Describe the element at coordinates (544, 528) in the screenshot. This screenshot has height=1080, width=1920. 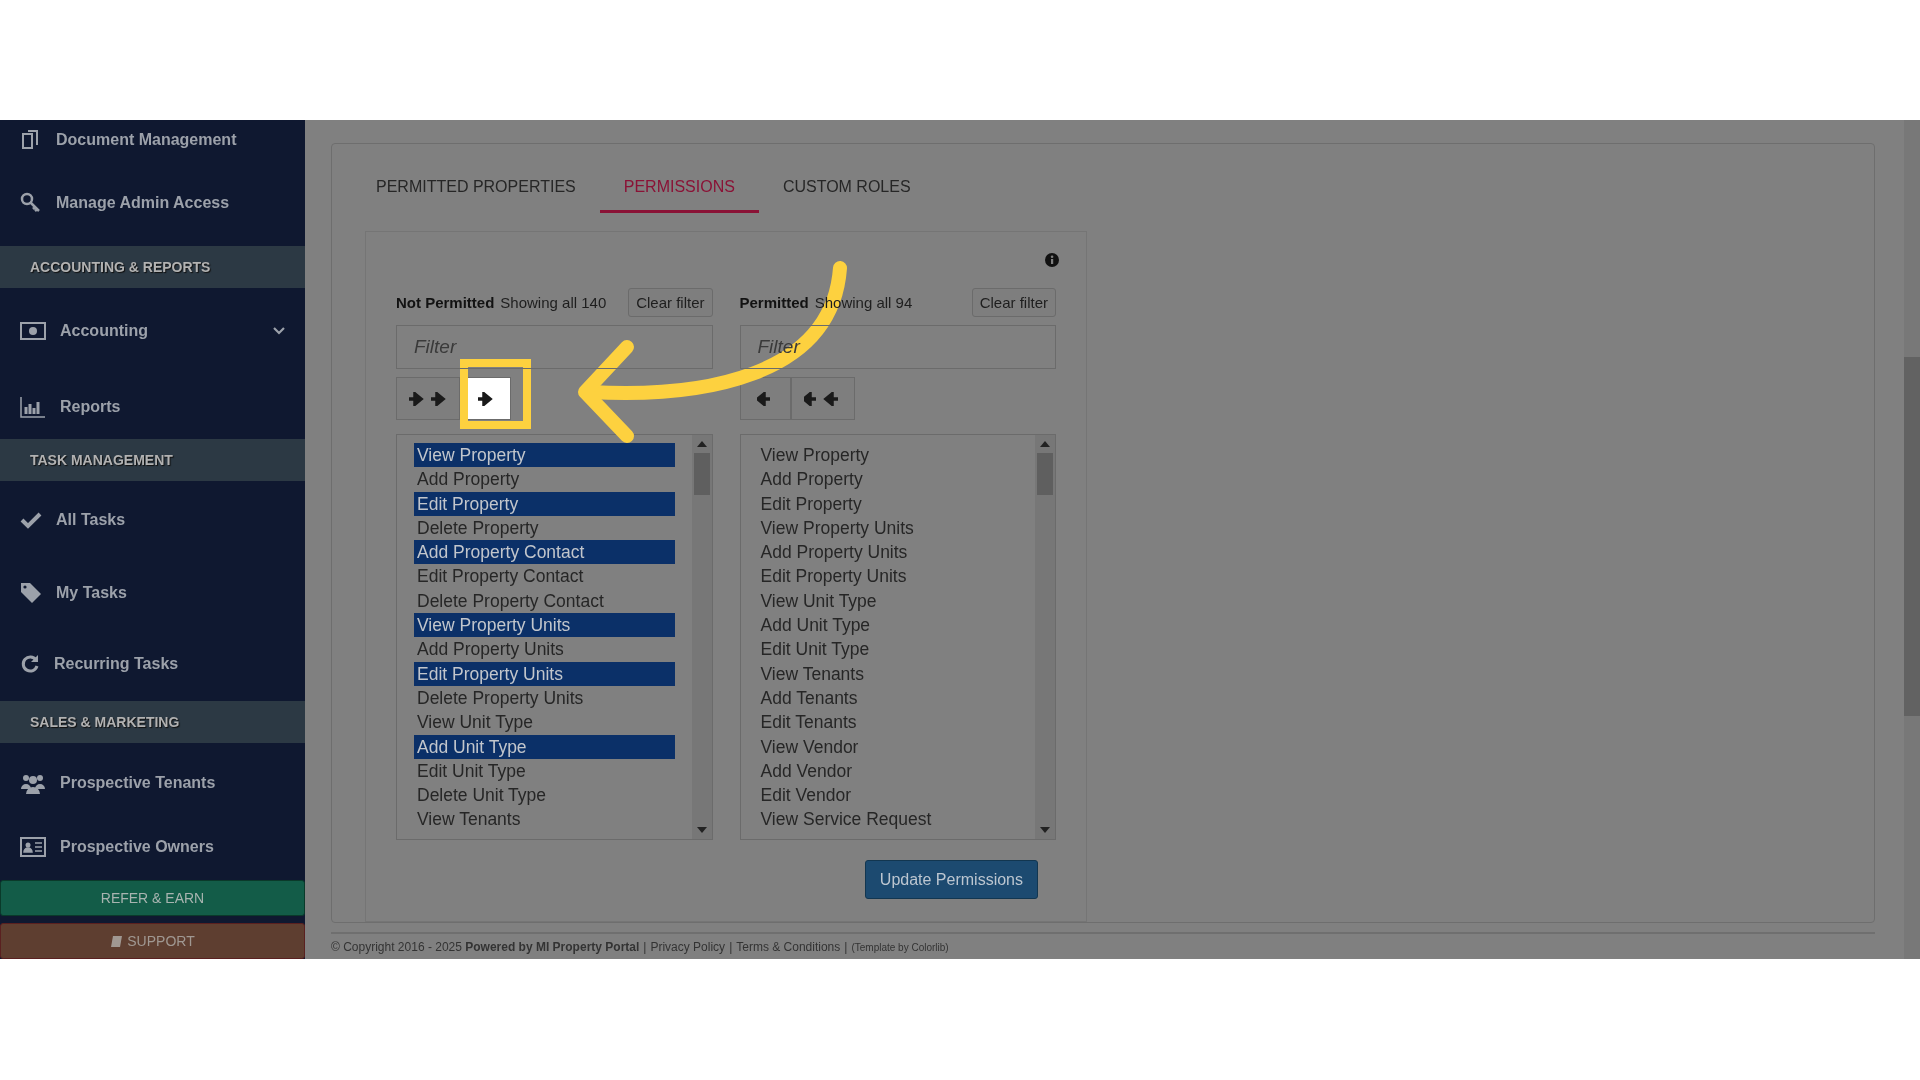
I see `list-option: Delete Property` at that location.